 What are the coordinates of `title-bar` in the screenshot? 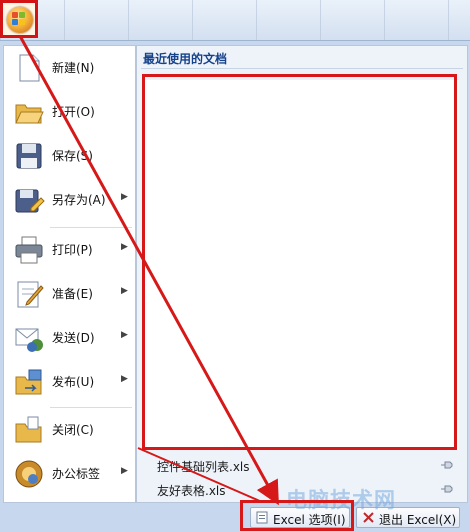 It's located at (235, 20).